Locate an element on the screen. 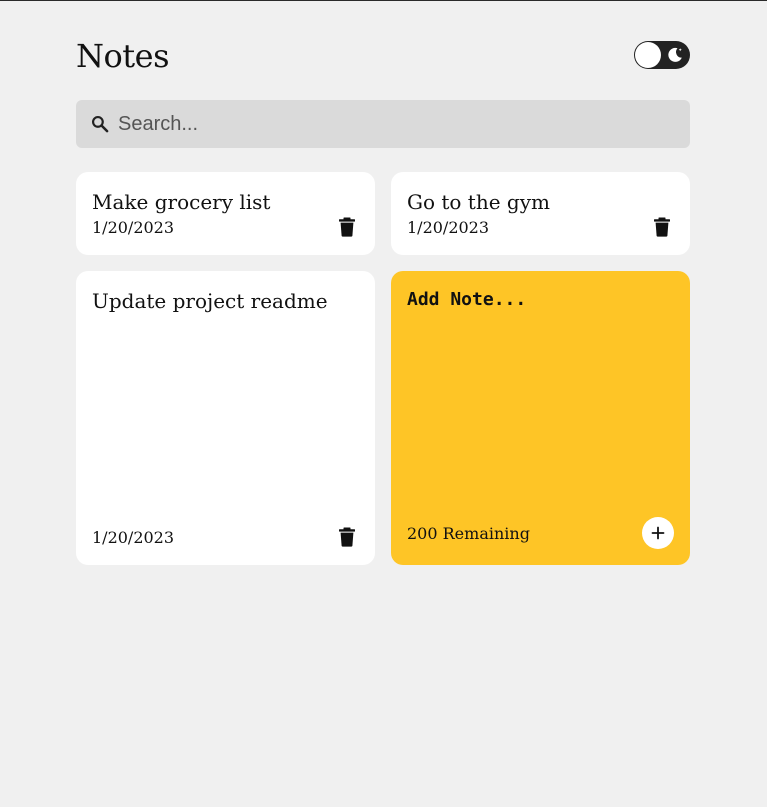 This screenshot has height=807, width=767. toggle-knob is located at coordinates (648, 55).